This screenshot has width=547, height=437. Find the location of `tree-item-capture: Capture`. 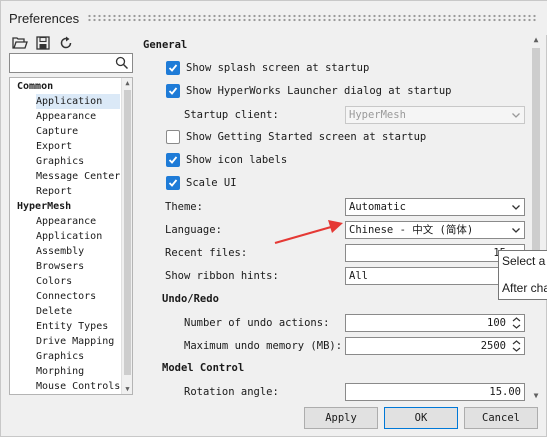

tree-item-capture: Capture is located at coordinates (57, 131).